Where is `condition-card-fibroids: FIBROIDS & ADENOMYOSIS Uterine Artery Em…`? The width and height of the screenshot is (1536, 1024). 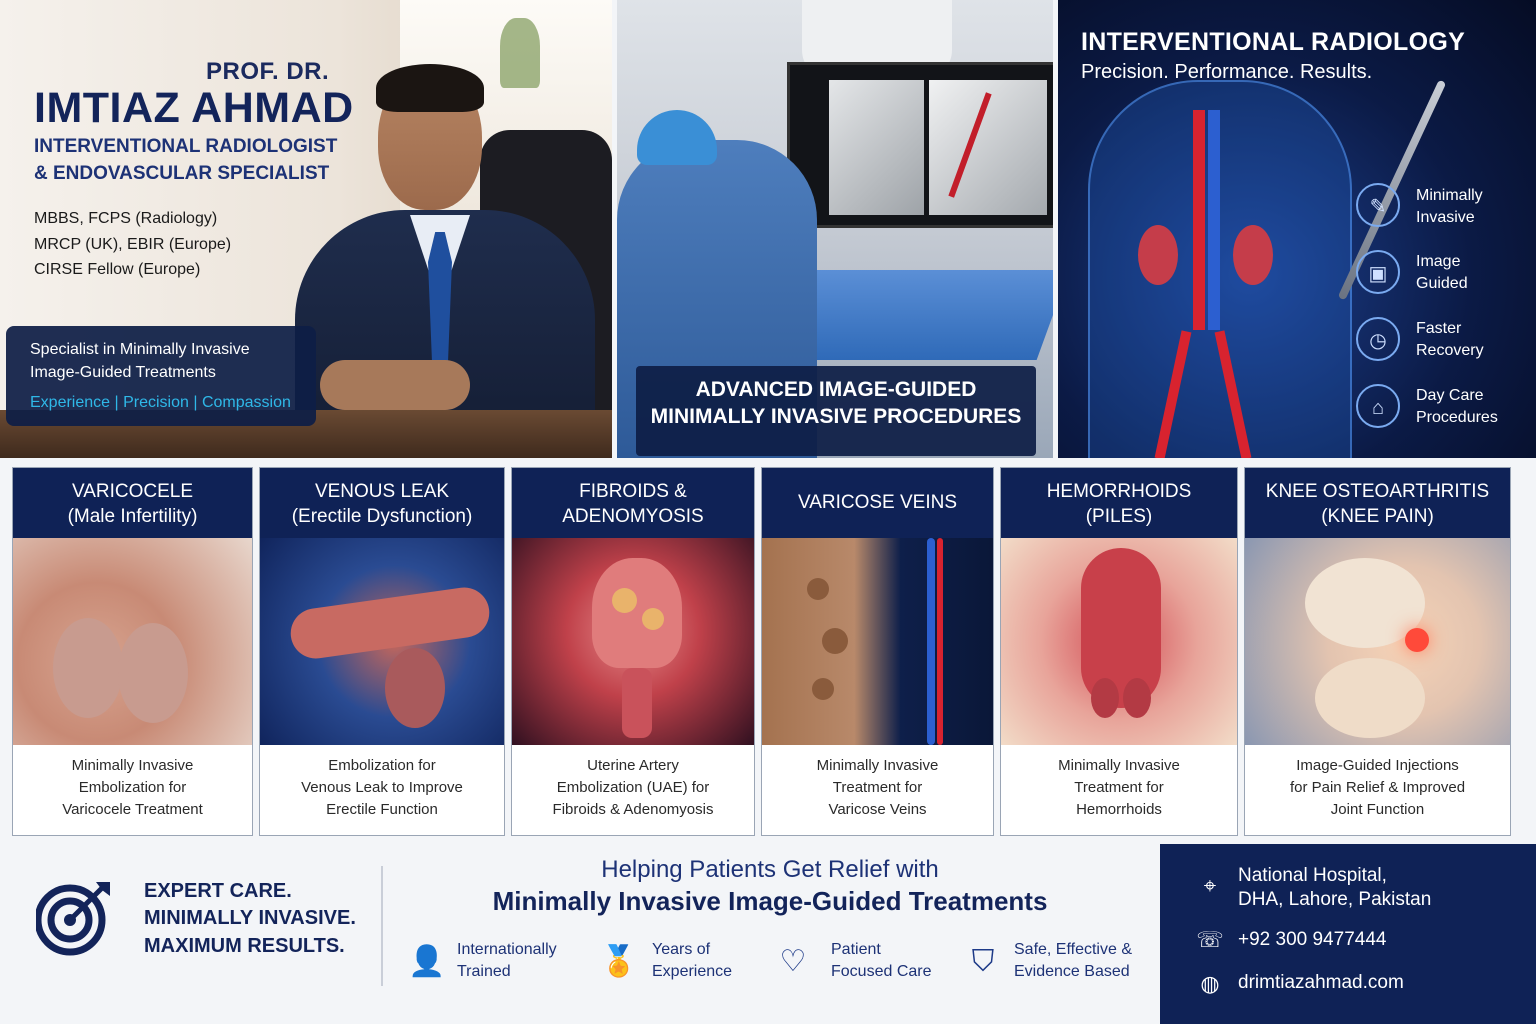
condition-card-fibroids: FIBROIDS & ADENOMYOSIS Uterine Artery Em… is located at coordinates (633, 651).